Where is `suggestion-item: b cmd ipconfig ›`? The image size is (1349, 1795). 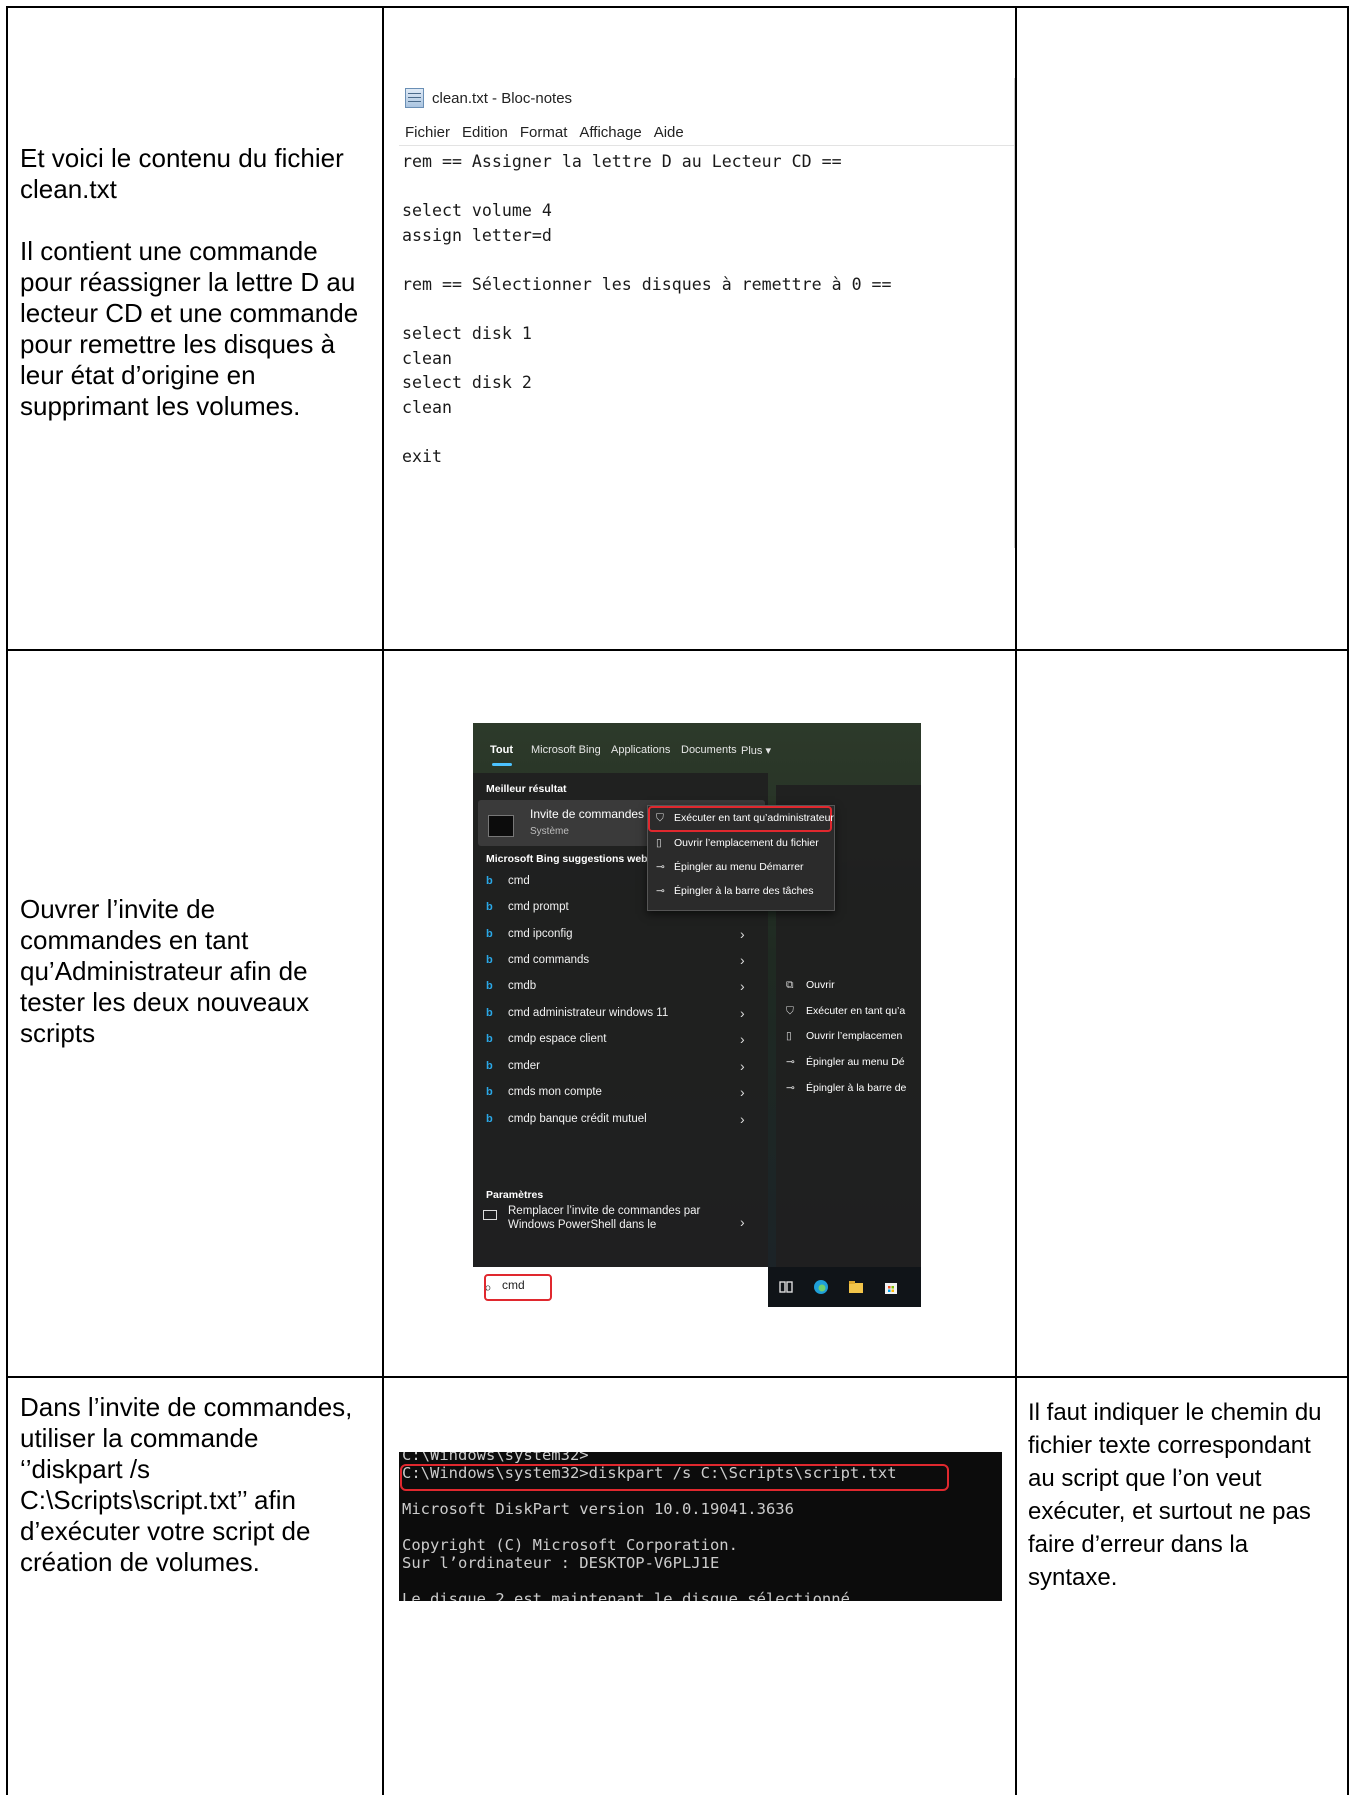
suggestion-item: b cmd ipconfig › is located at coordinates (620, 936).